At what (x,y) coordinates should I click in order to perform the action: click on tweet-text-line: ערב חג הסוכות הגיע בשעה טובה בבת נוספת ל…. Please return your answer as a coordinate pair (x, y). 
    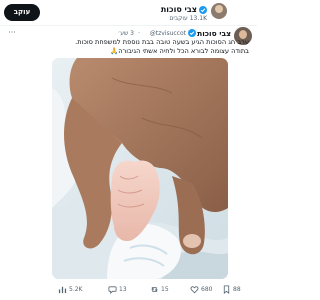
    Looking at the image, I should click on (162, 42).